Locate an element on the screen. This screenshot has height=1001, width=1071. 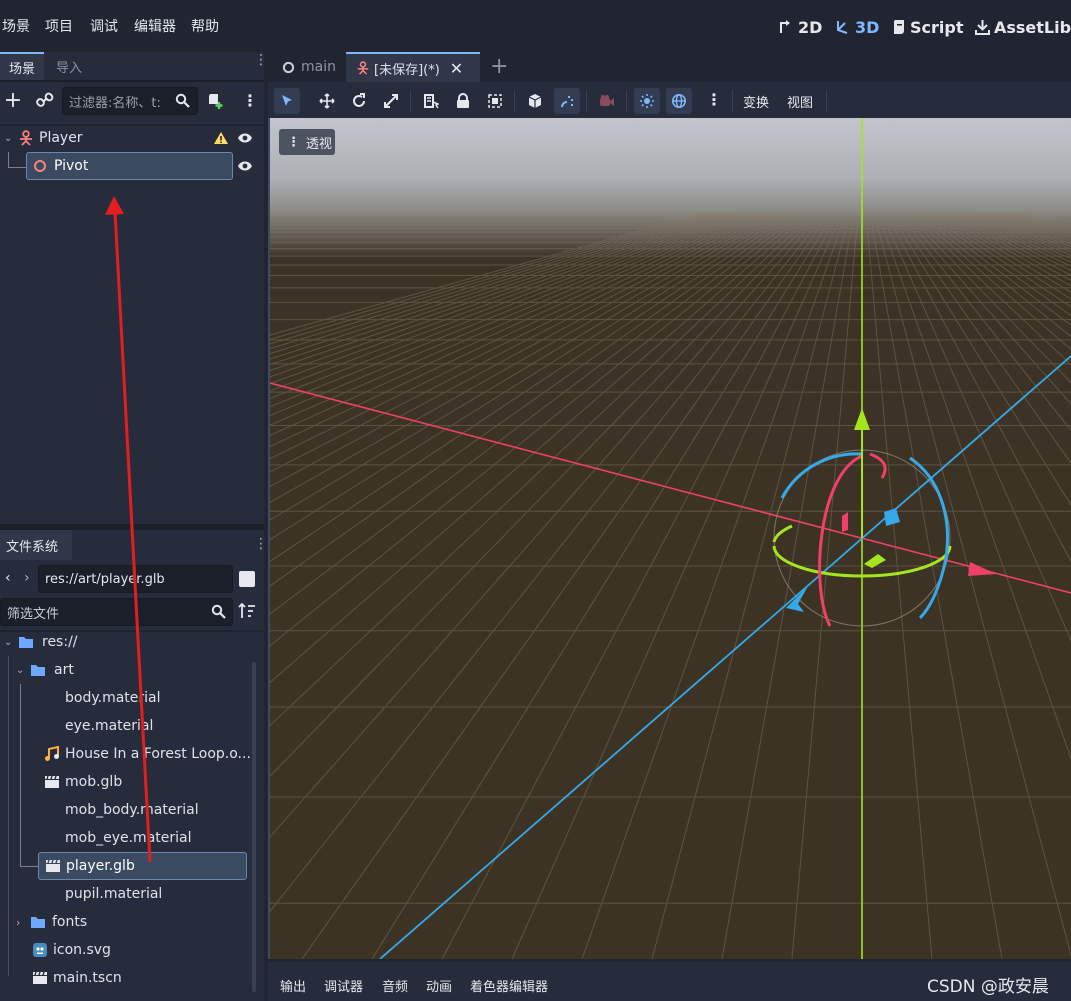
watermark: CSDN @政安晨 is located at coordinates (988, 987).